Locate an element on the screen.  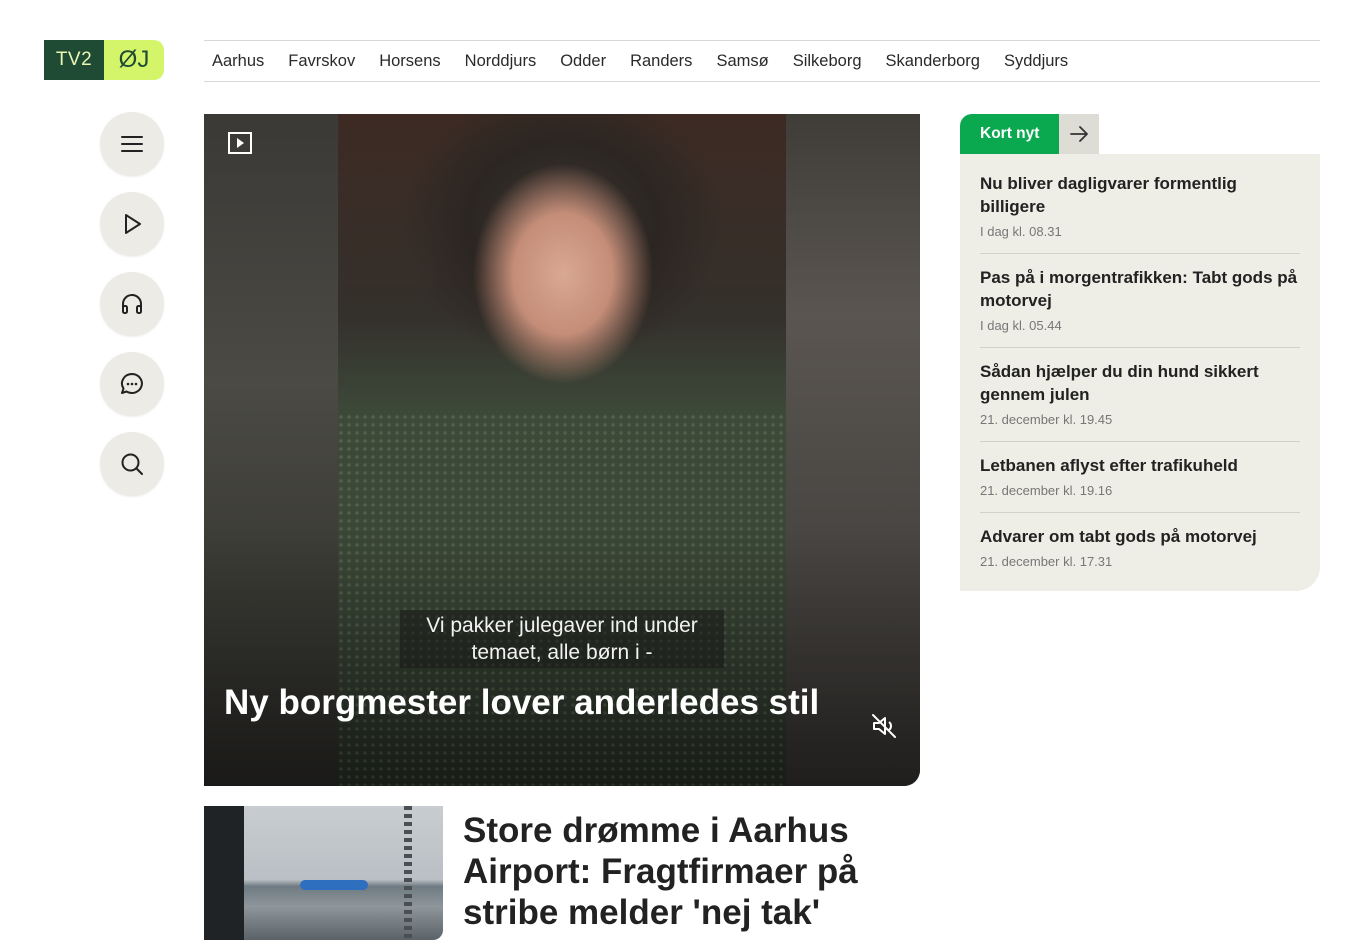
muted-speaker-icon is located at coordinates (884, 726).